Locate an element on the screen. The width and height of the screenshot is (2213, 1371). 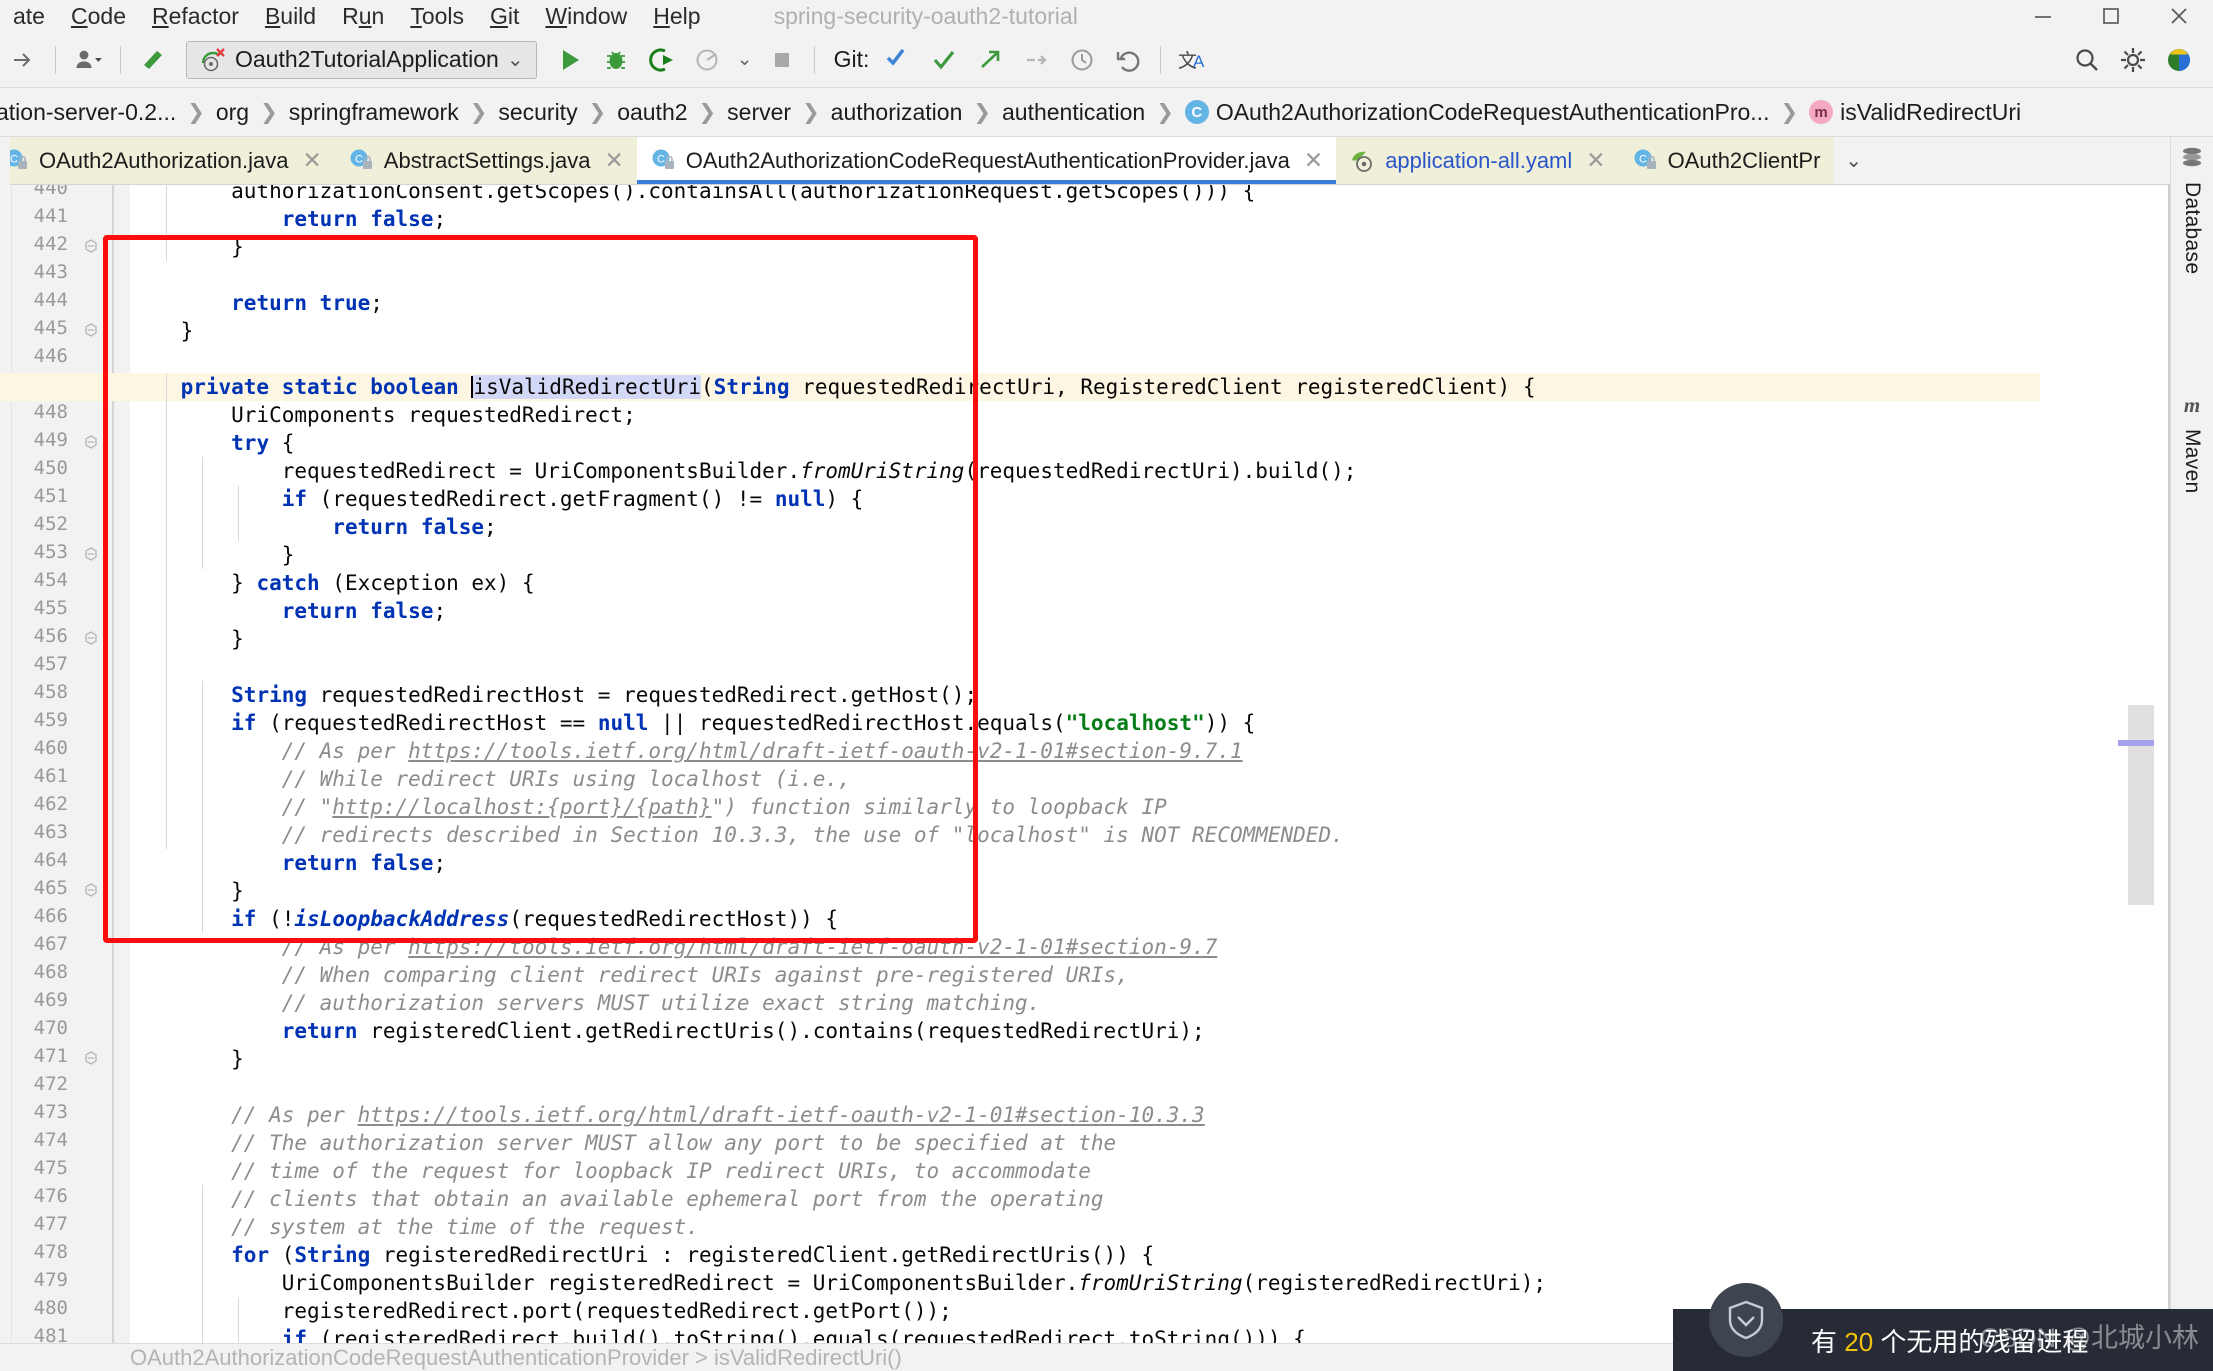
menu-item-build: Build is located at coordinates (290, 16).